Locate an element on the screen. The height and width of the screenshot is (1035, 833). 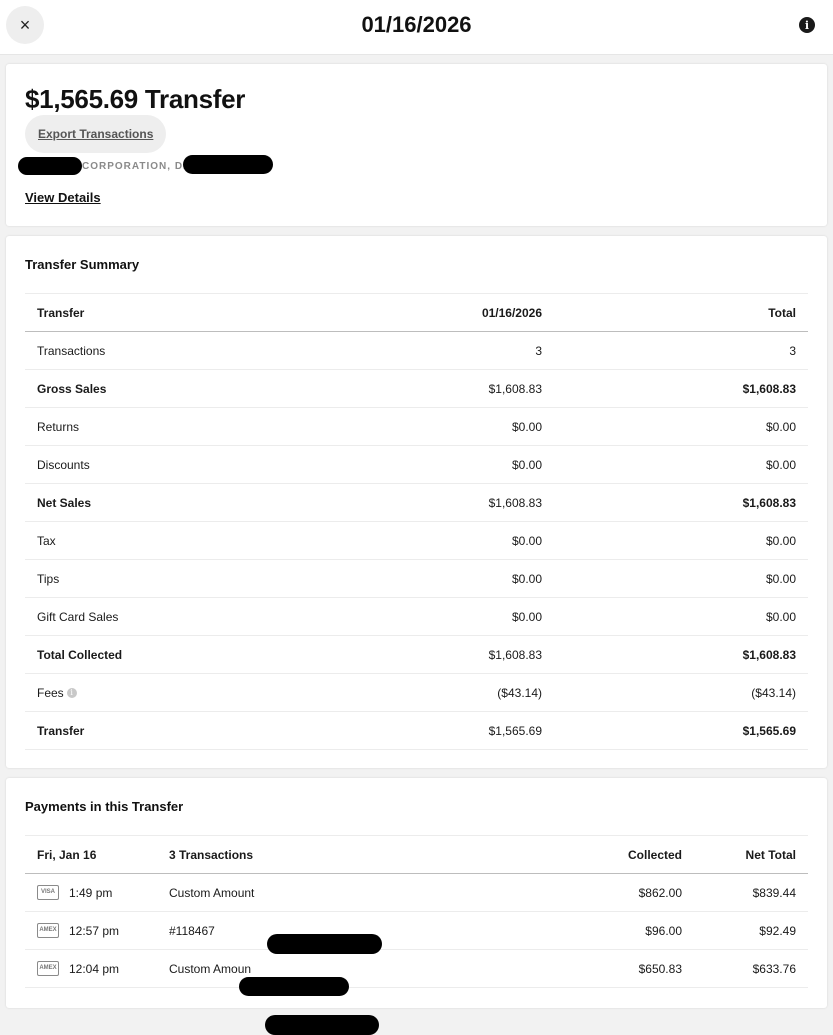
fees-info-icon: i is located at coordinates (71, 693).